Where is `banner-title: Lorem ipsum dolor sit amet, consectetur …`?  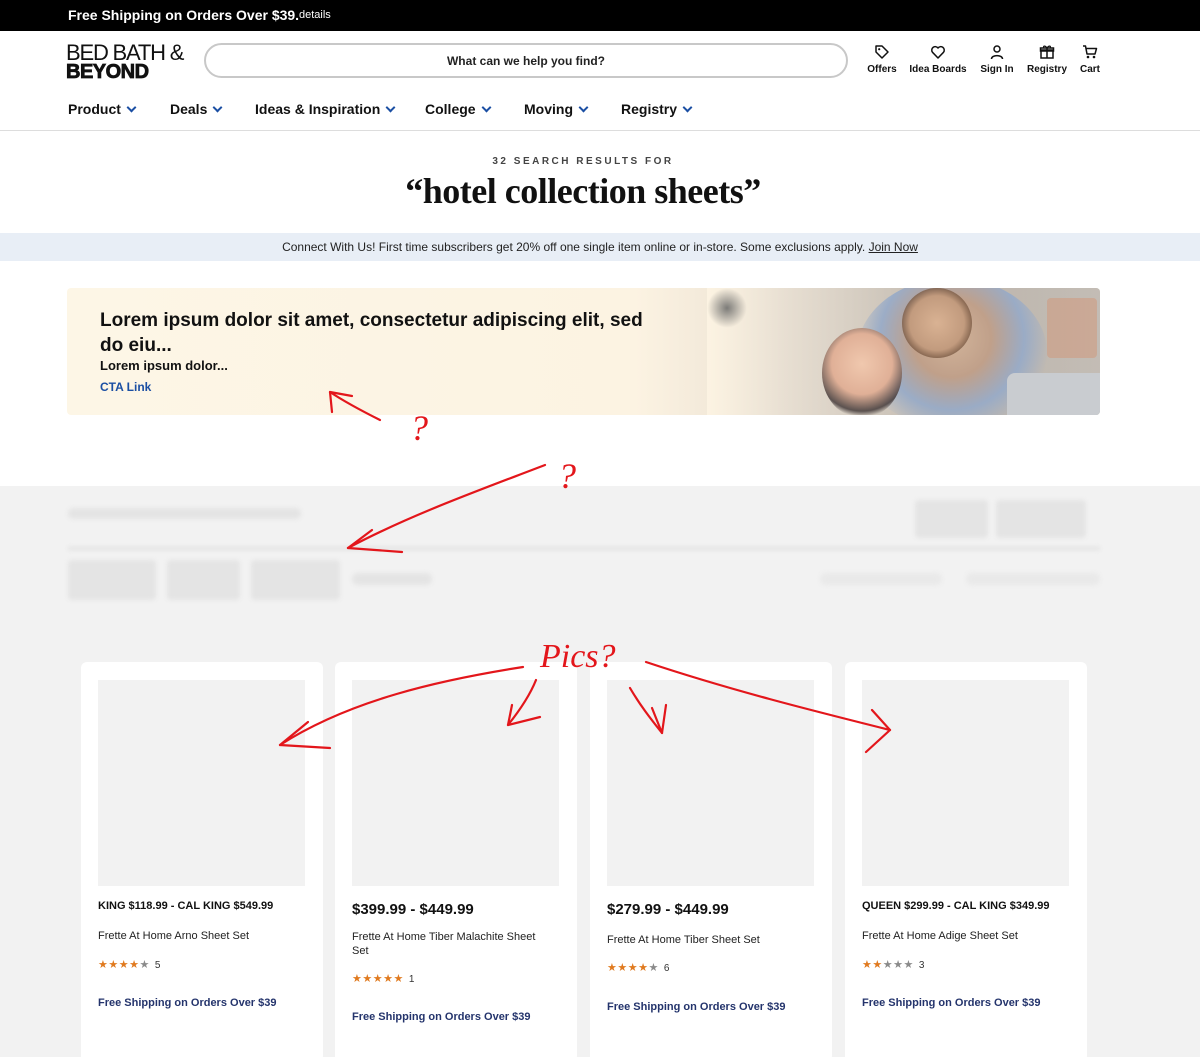 banner-title: Lorem ipsum dolor sit amet, consectetur … is located at coordinates (371, 333).